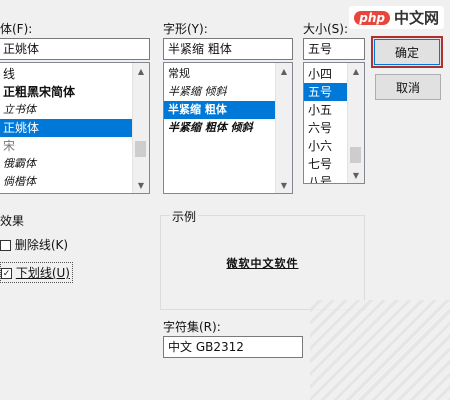 This screenshot has height=400, width=450. What do you see at coordinates (75, 49) in the screenshot?
I see `font-name-input: 正姚体` at bounding box center [75, 49].